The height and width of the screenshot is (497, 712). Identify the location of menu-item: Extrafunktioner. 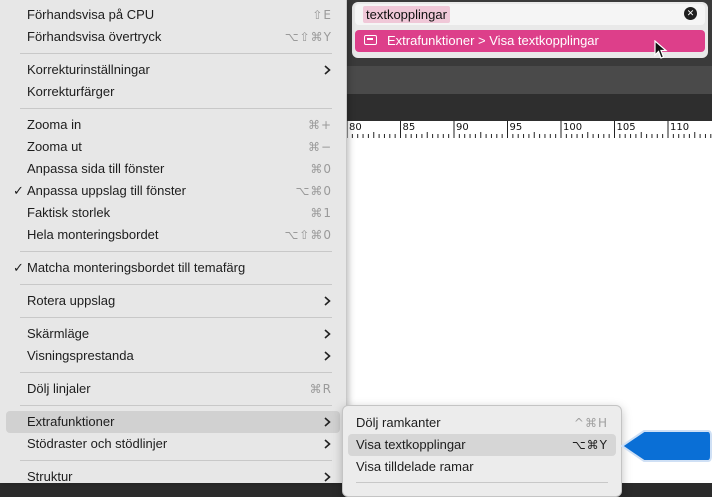
(173, 422).